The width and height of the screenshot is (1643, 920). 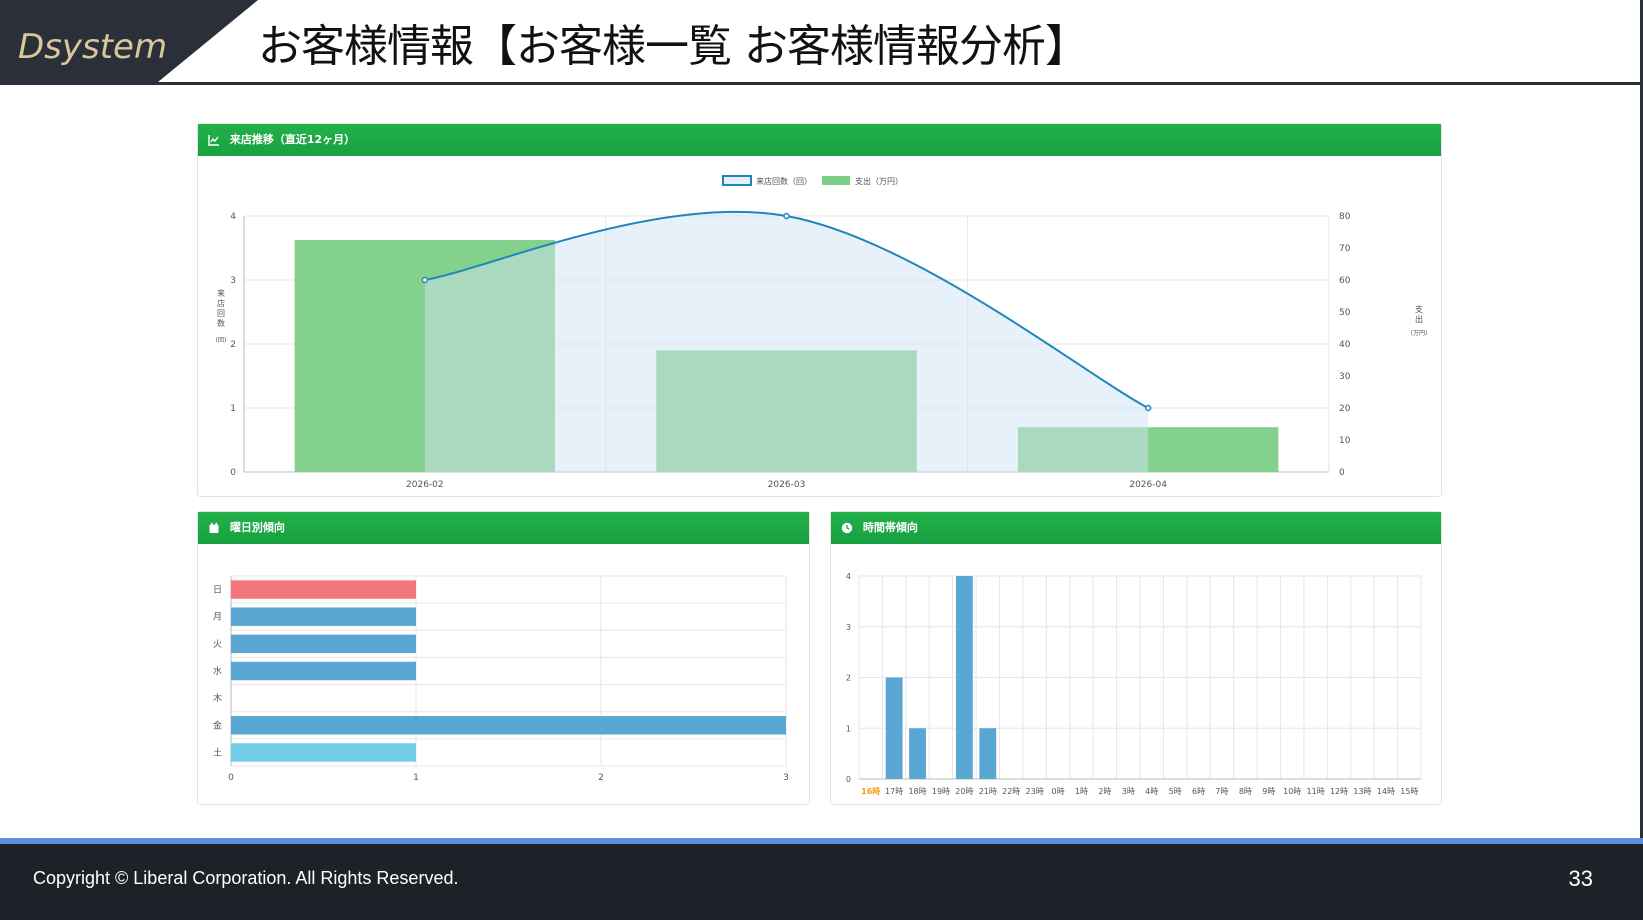 I want to click on y-left-label-char: 回, so click(x=221, y=313).